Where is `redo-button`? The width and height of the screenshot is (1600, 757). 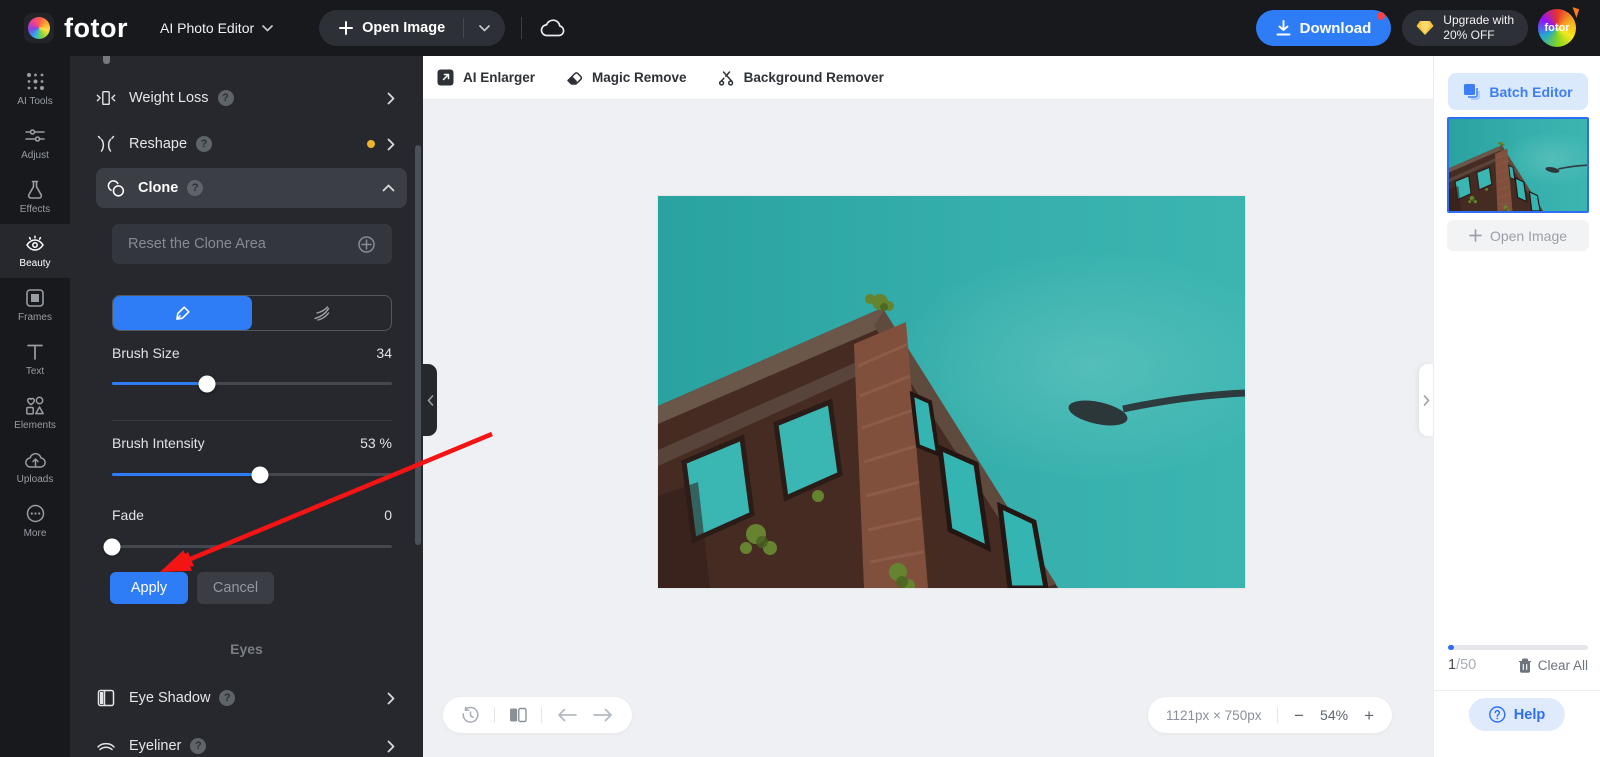
redo-button is located at coordinates (603, 715).